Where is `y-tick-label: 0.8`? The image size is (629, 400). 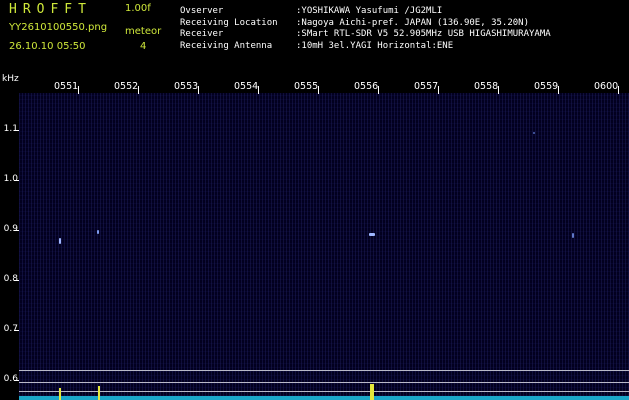
y-tick-label: 0.8 is located at coordinates (10, 279).